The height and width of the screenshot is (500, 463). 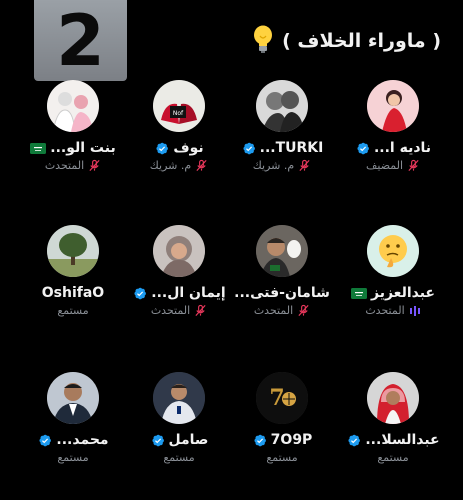 I want to click on participant-card: صامل مستمع, so click(x=179, y=427).